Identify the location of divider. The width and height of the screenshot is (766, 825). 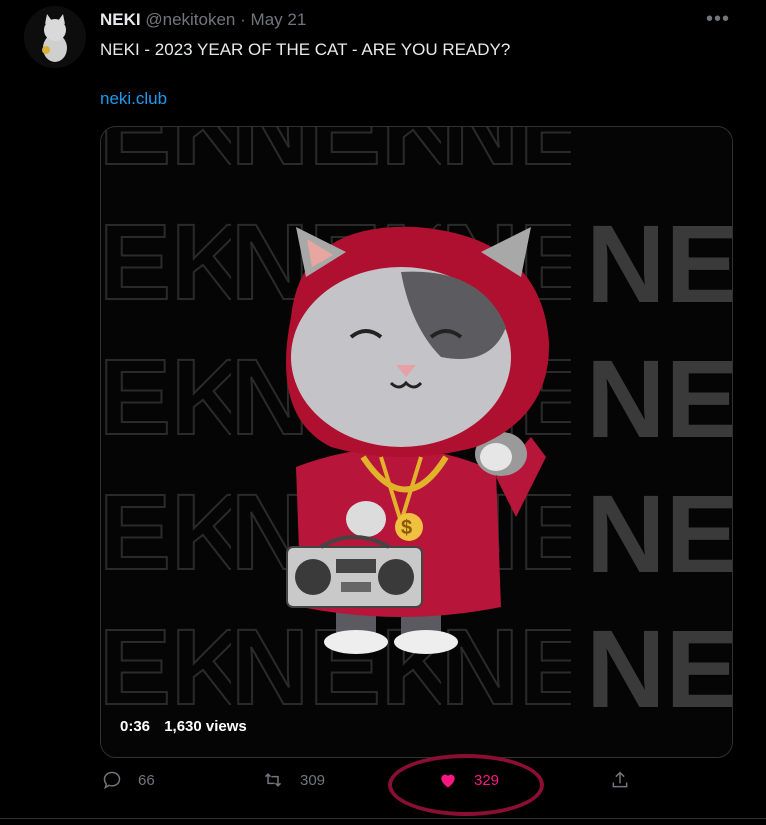
(383, 818).